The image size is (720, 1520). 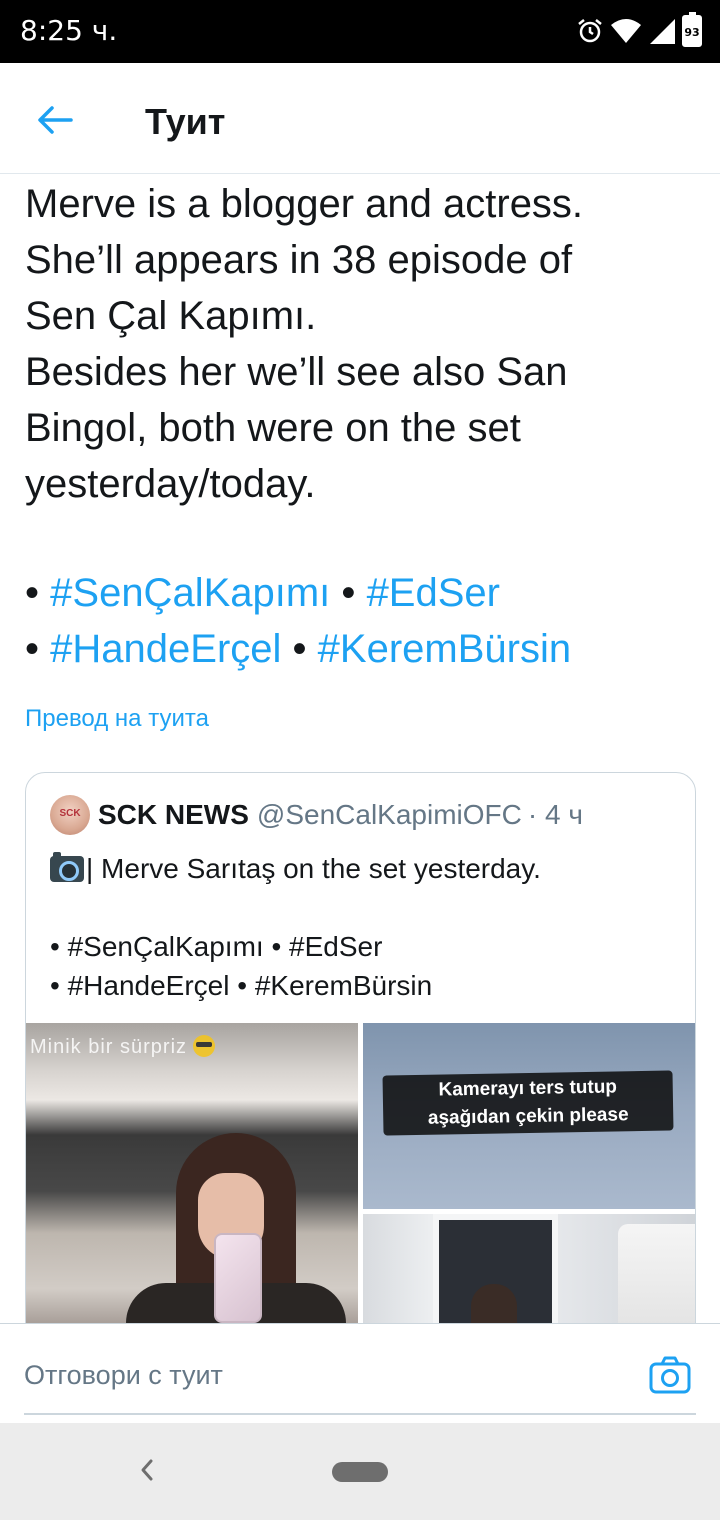 What do you see at coordinates (590, 31) in the screenshot?
I see `alarm-icon` at bounding box center [590, 31].